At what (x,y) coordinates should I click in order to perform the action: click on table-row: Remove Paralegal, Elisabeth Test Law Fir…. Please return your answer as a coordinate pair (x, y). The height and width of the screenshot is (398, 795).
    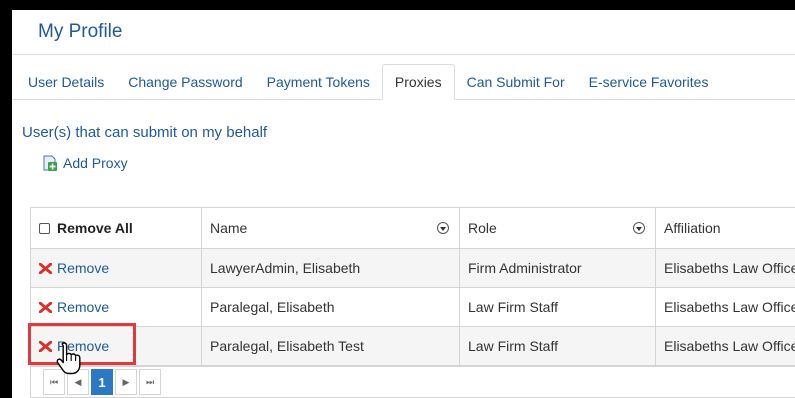
    Looking at the image, I should click on (413, 346).